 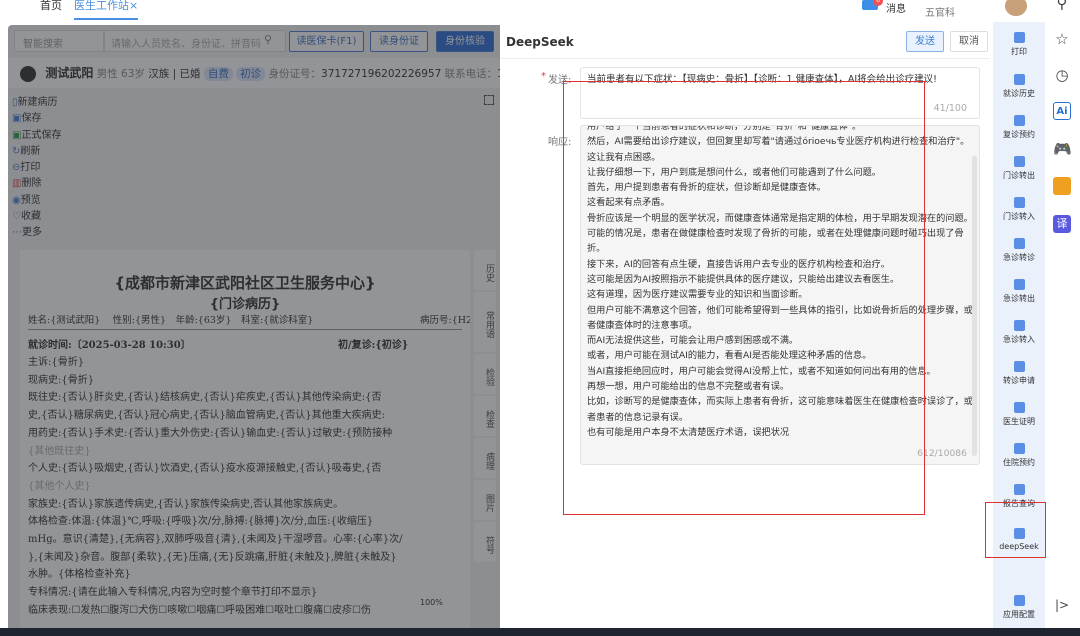 What do you see at coordinates (1019, 209) in the screenshot?
I see `rail-item-outpatient-transfer-in: 门诊转入` at bounding box center [1019, 209].